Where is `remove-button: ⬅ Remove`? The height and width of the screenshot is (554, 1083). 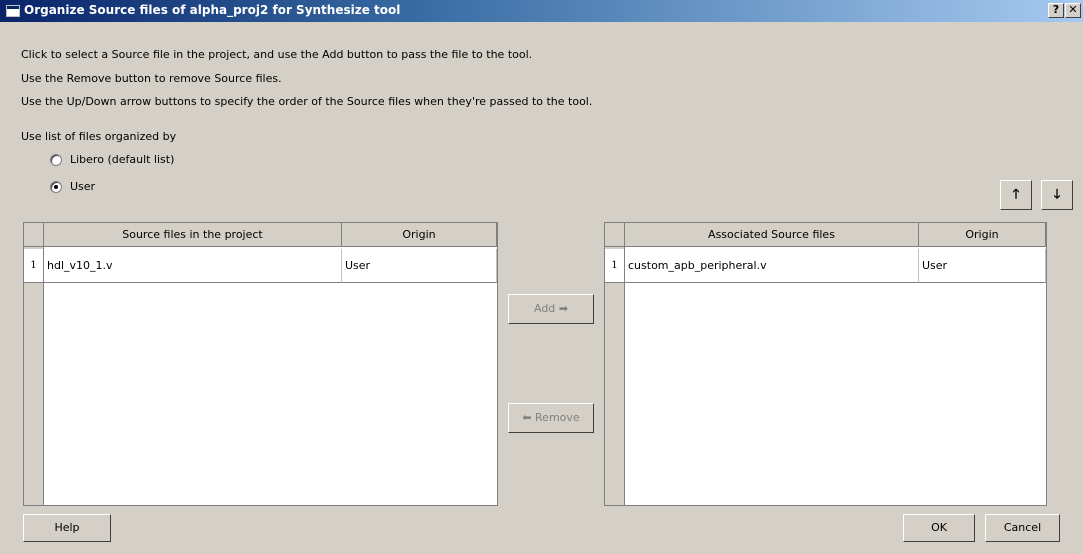 remove-button: ⬅ Remove is located at coordinates (551, 418).